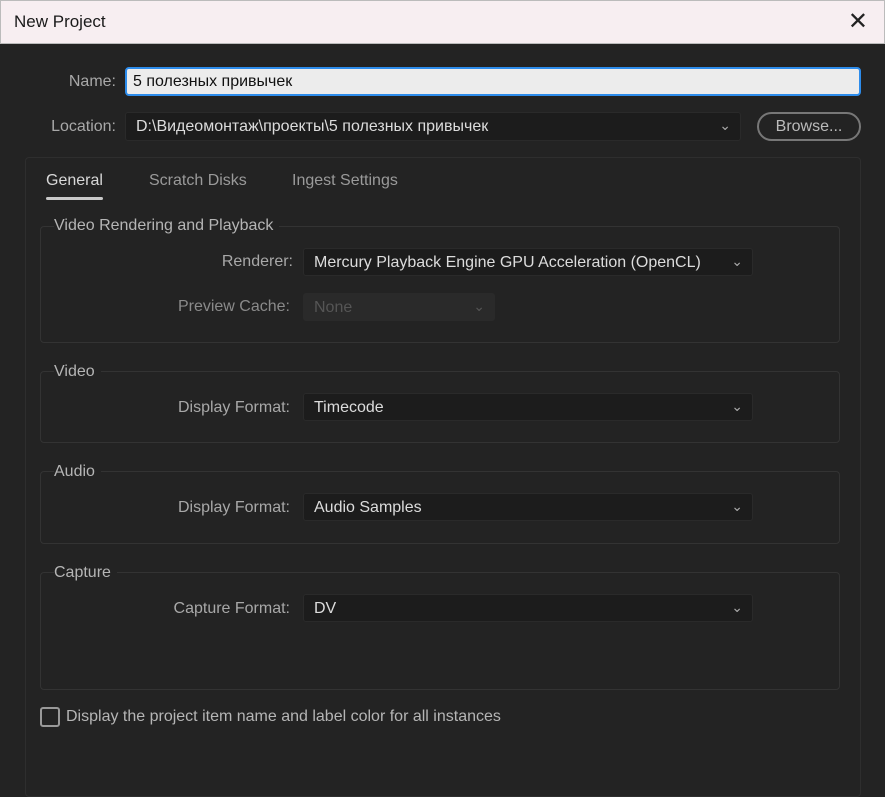 This screenshot has width=885, height=797. Describe the element at coordinates (60, 21) in the screenshot. I see `window-title: New Project` at that location.